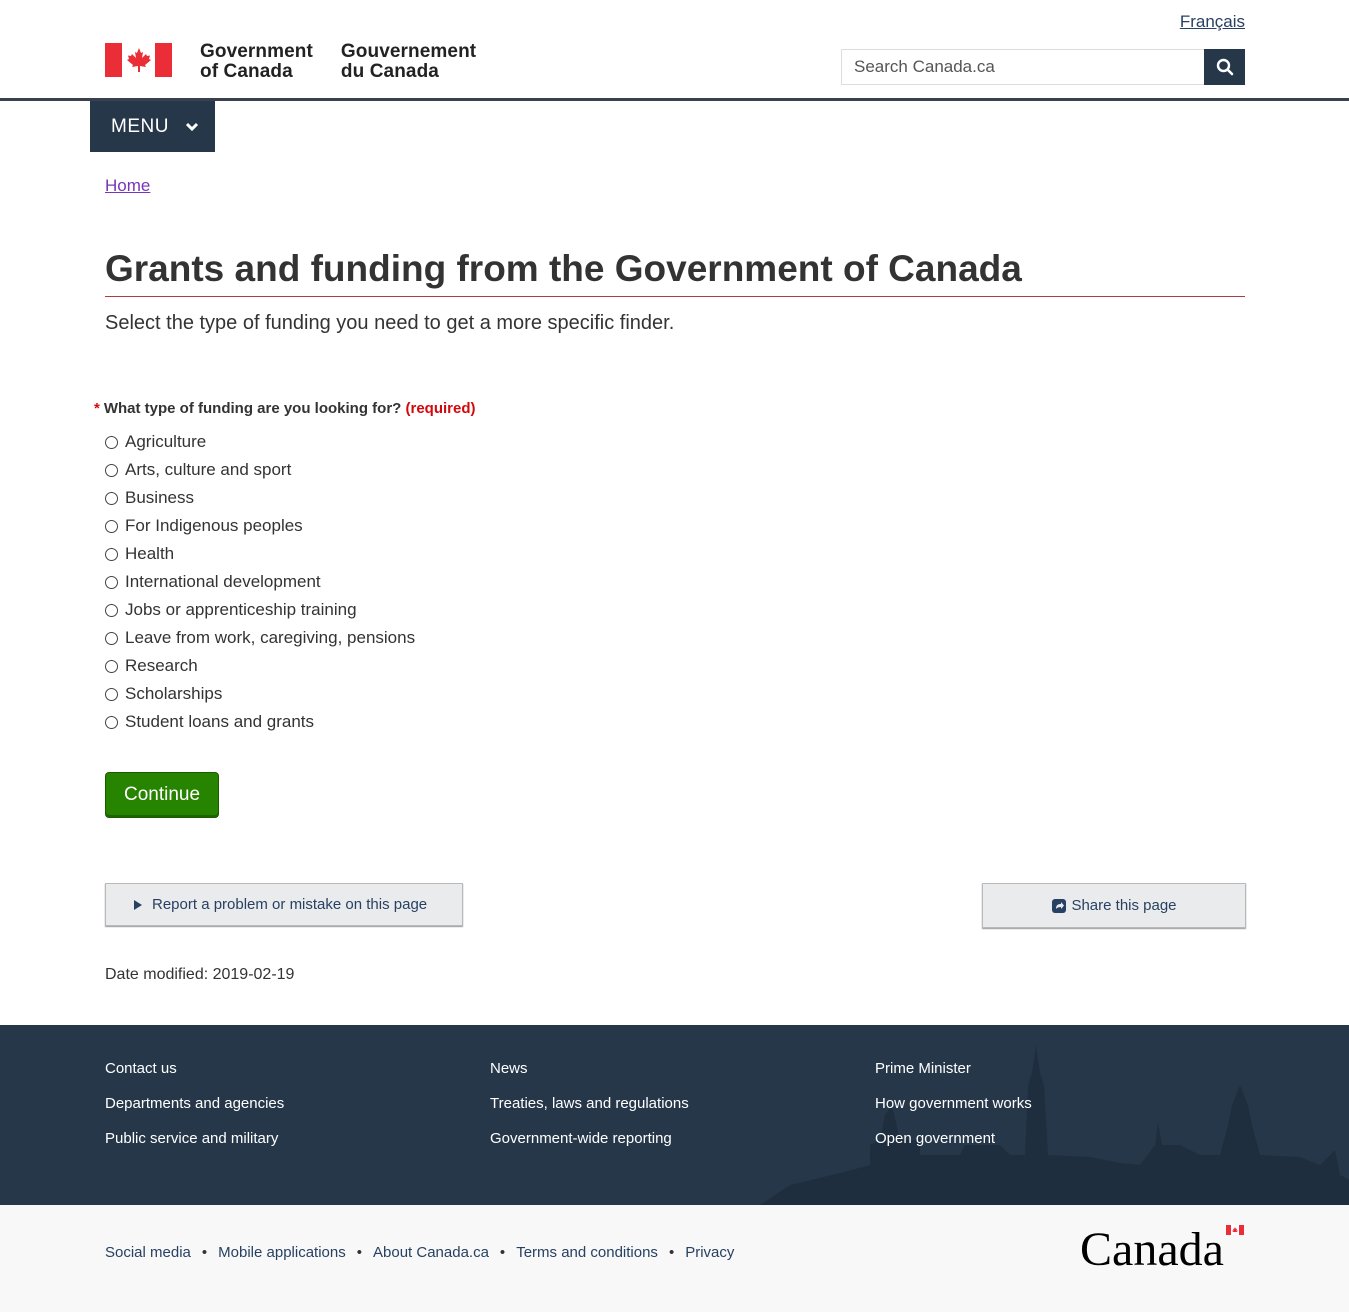 The image size is (1349, 1312). What do you see at coordinates (192, 127) in the screenshot?
I see `chevron-down-icon` at bounding box center [192, 127].